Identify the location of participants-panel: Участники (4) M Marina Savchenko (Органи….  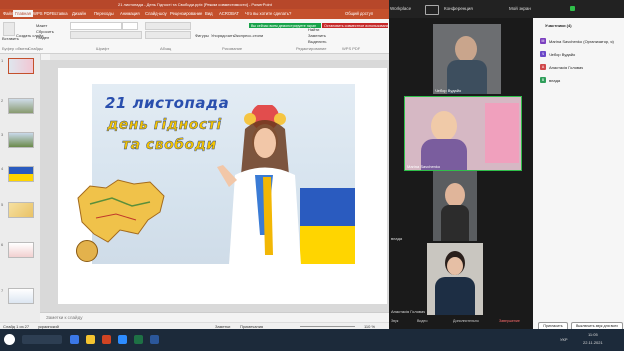
(578, 173).